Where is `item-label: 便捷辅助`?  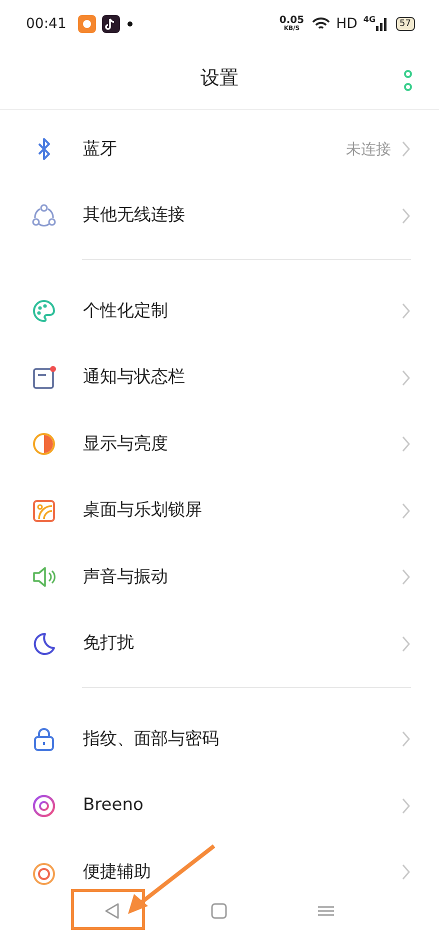 item-label: 便捷辅助 is located at coordinates (117, 872).